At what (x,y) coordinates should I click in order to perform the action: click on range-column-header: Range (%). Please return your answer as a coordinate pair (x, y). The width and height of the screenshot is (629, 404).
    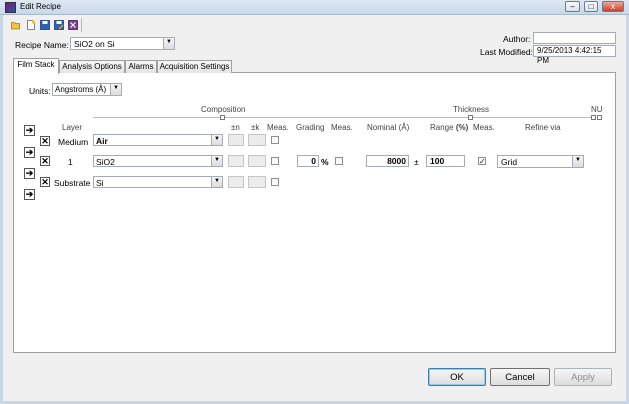
    Looking at the image, I should click on (449, 127).